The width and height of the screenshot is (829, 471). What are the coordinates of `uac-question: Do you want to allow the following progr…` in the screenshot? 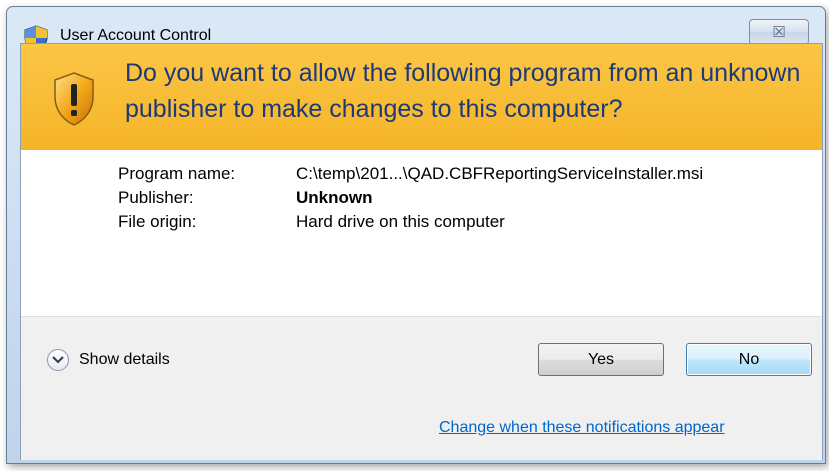 It's located at (463, 91).